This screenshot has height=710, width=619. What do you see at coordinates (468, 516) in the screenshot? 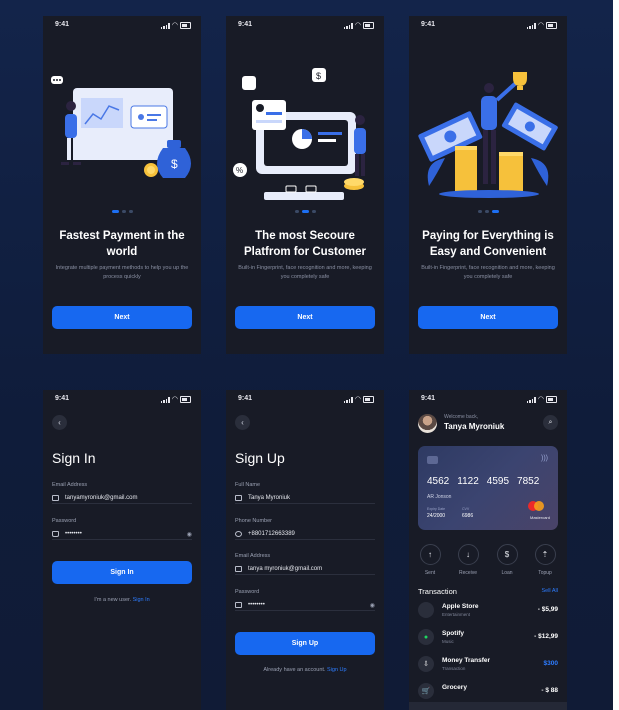
I see `cvv-value: 6986` at bounding box center [468, 516].